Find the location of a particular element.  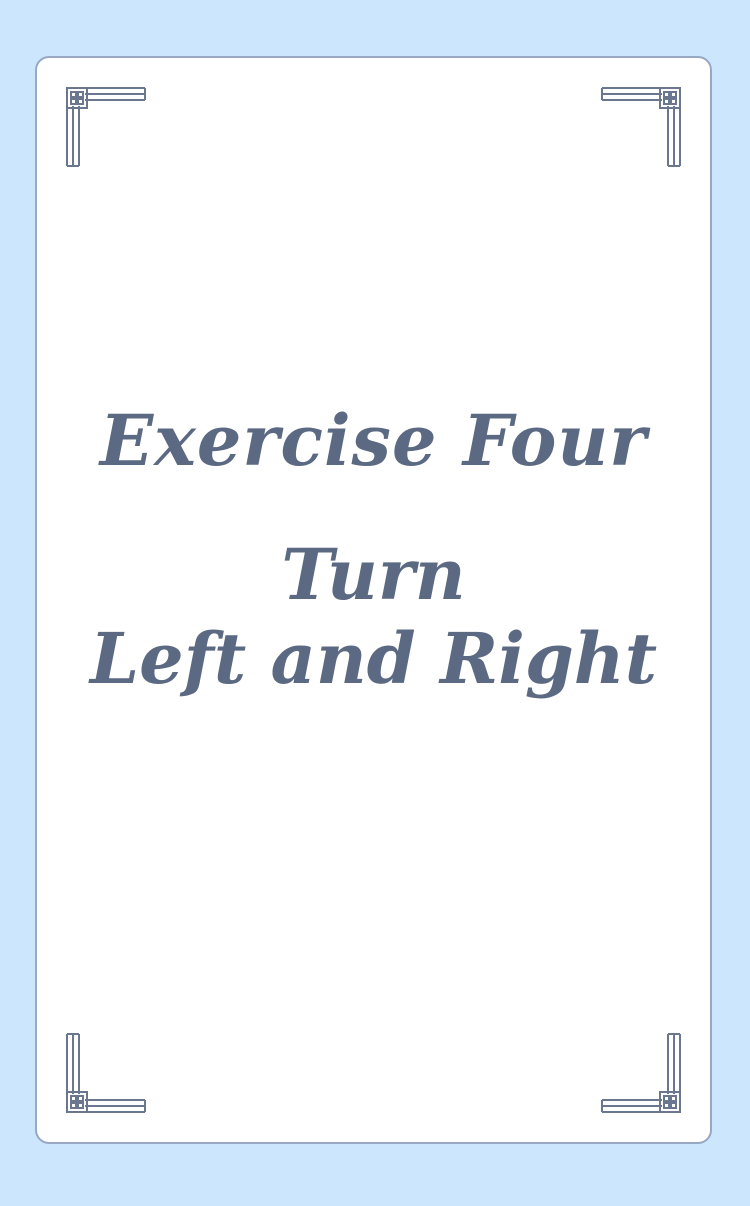

corner-ornament-top-left-icon is located at coordinates (106, 127).